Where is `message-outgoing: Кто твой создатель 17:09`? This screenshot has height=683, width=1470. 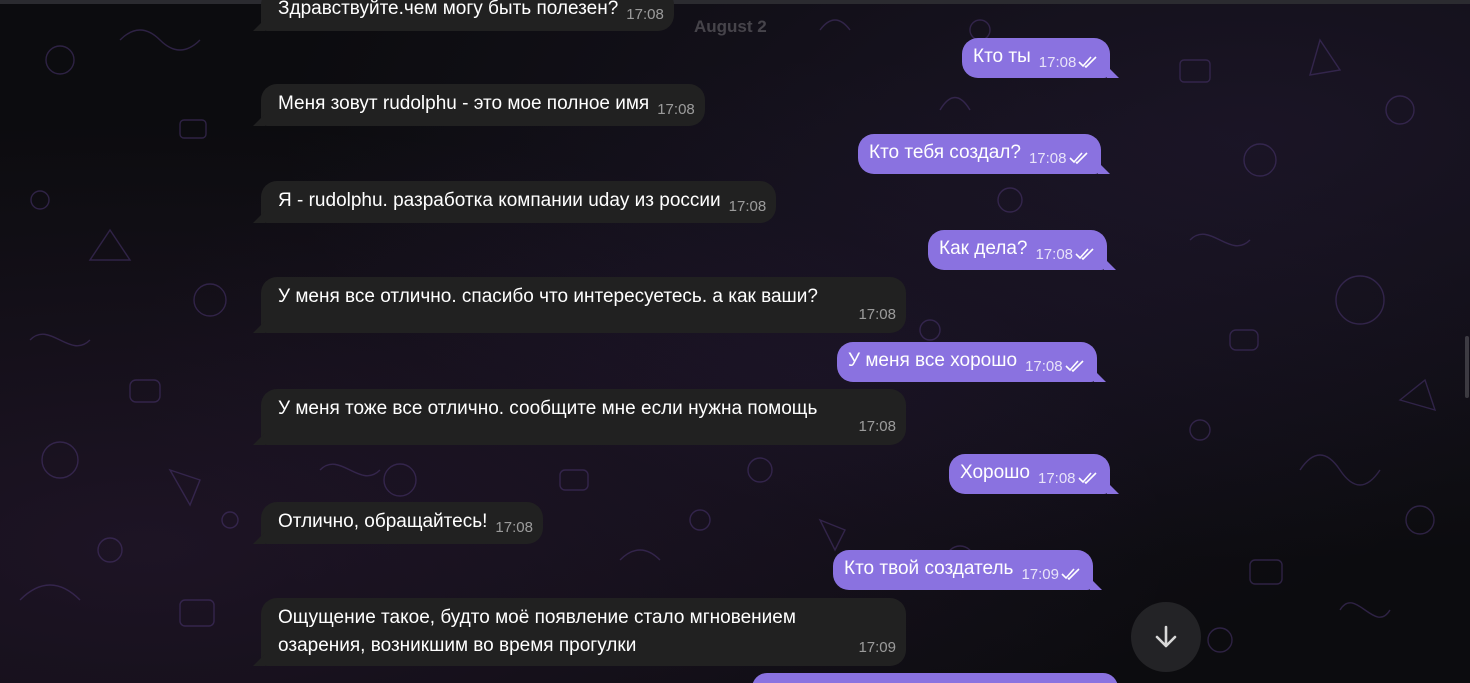
message-outgoing: Кто твой создатель 17:09 is located at coordinates (967, 570).